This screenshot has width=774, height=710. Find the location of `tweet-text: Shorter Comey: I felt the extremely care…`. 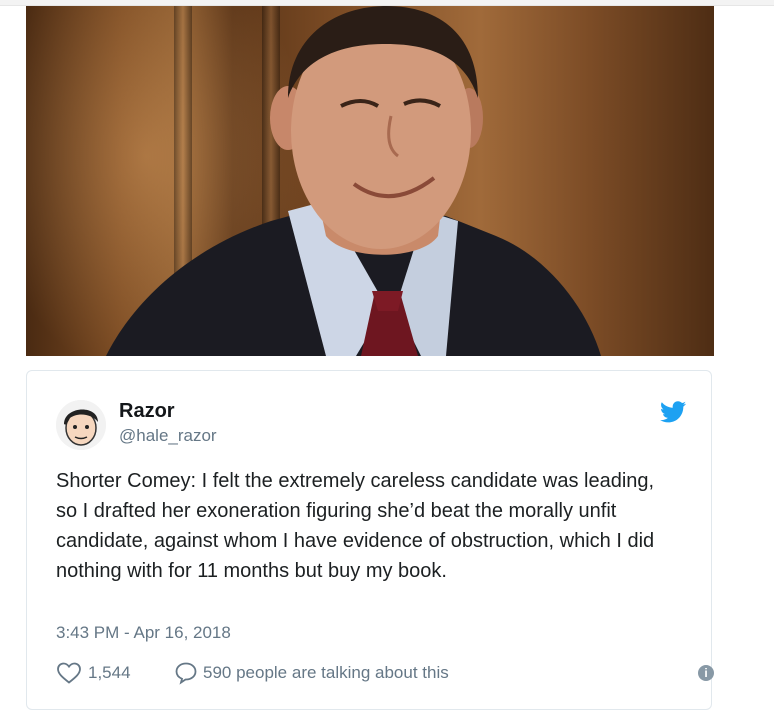

tweet-text: Shorter Comey: I felt the extremely care… is located at coordinates (355, 526).